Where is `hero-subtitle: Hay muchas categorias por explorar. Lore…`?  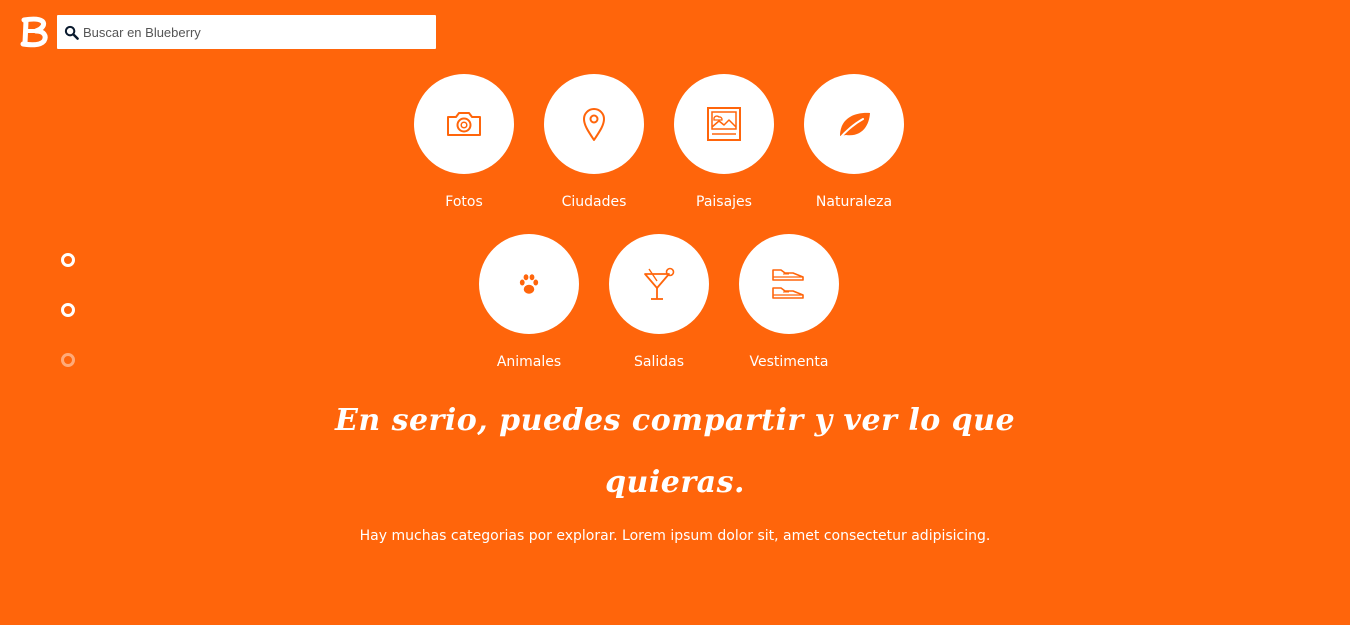 hero-subtitle: Hay muchas categorias por explorar. Lore… is located at coordinates (675, 536).